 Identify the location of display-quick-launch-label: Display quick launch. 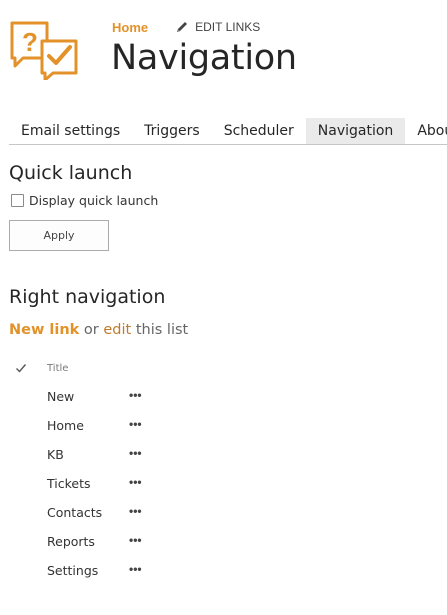
(93, 200).